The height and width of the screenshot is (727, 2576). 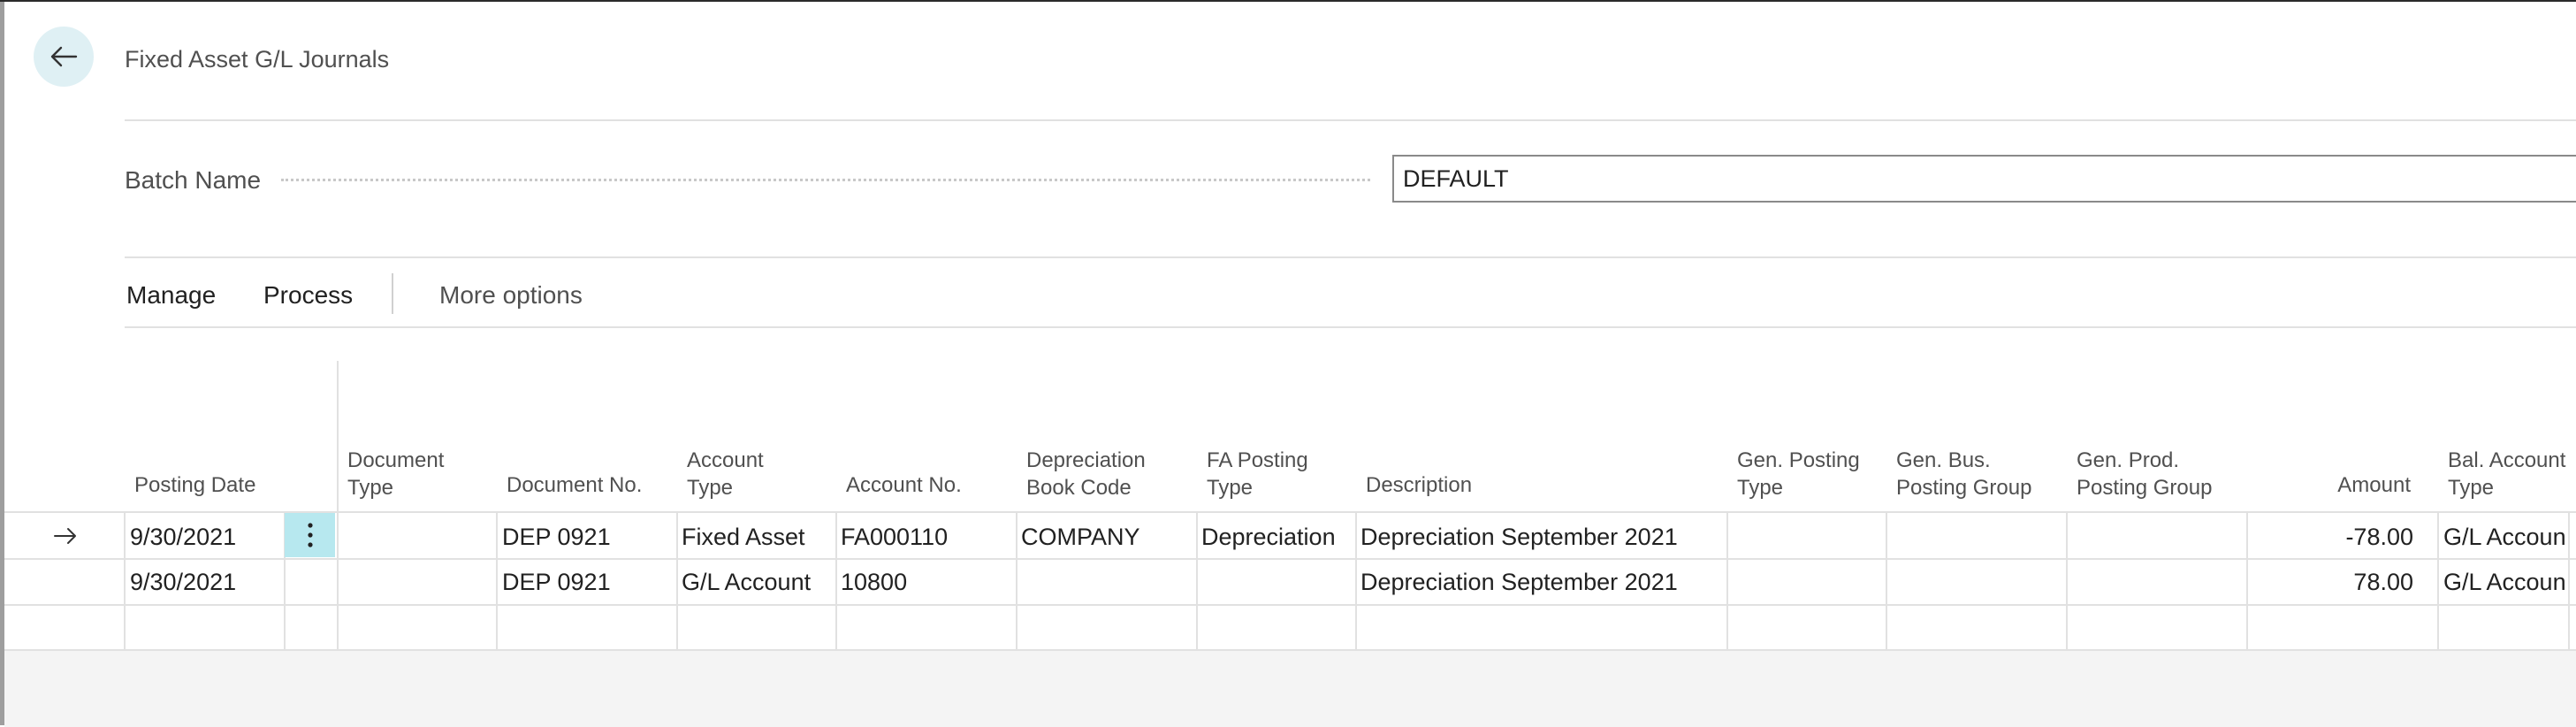 I want to click on column-header-description: Description, so click(x=1419, y=485).